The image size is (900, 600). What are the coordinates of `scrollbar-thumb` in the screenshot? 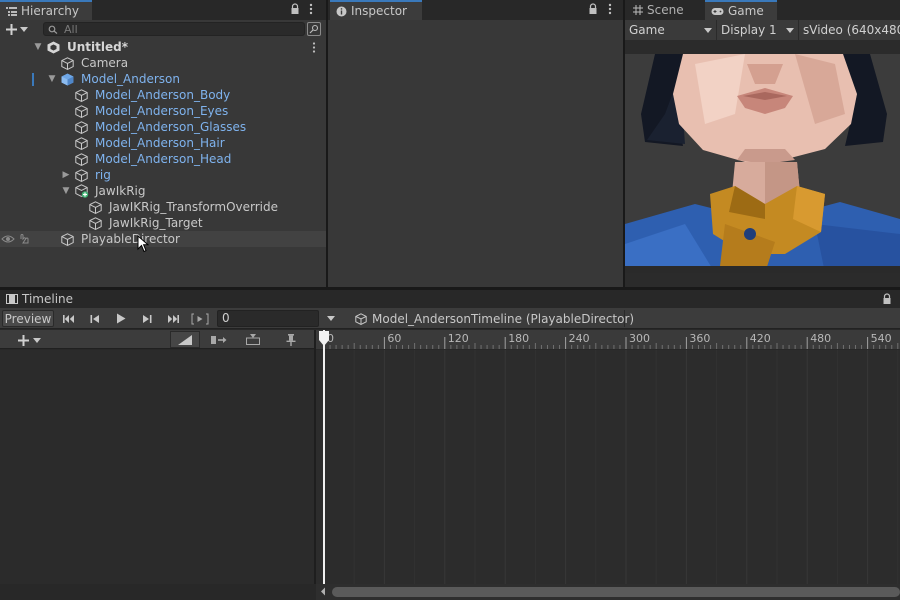 It's located at (616, 592).